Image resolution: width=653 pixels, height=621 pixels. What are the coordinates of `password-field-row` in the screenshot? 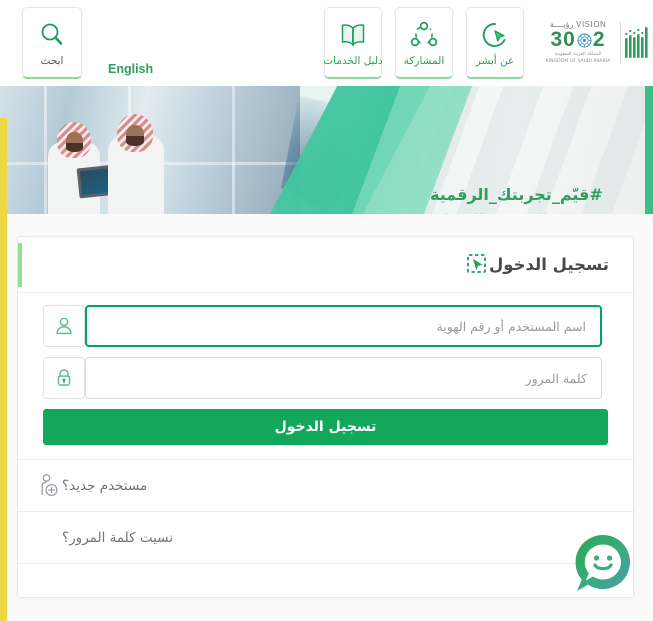 It's located at (325, 378).